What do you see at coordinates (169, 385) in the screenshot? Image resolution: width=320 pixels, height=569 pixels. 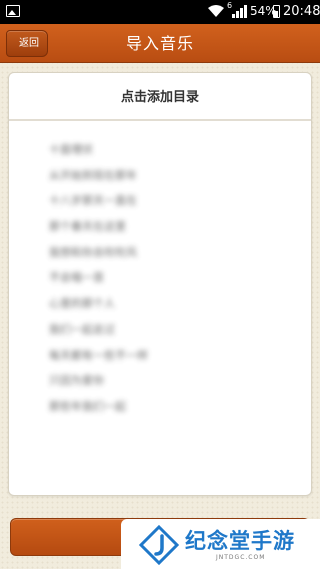 I see `list-item: 只因为爱你` at bounding box center [169, 385].